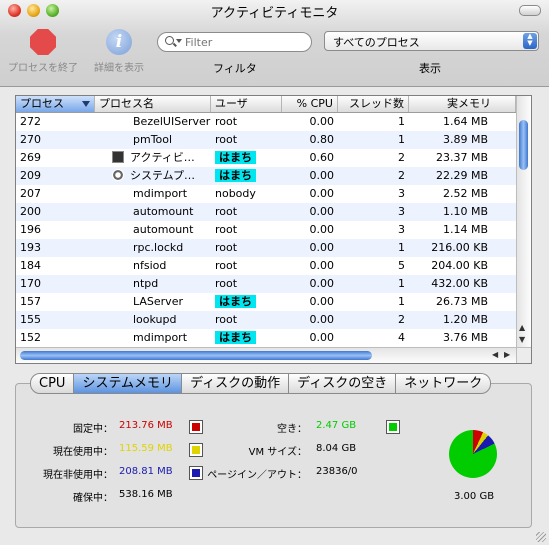  Describe the element at coordinates (523, 355) in the screenshot. I see `scroll-corner` at that location.